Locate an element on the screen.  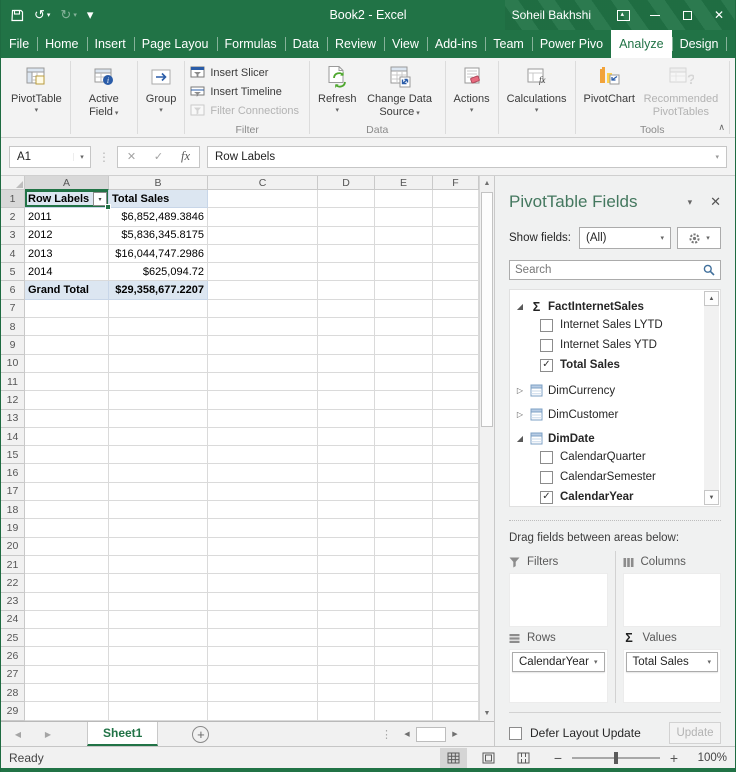
cell-F6 is located at coordinates (456, 290).